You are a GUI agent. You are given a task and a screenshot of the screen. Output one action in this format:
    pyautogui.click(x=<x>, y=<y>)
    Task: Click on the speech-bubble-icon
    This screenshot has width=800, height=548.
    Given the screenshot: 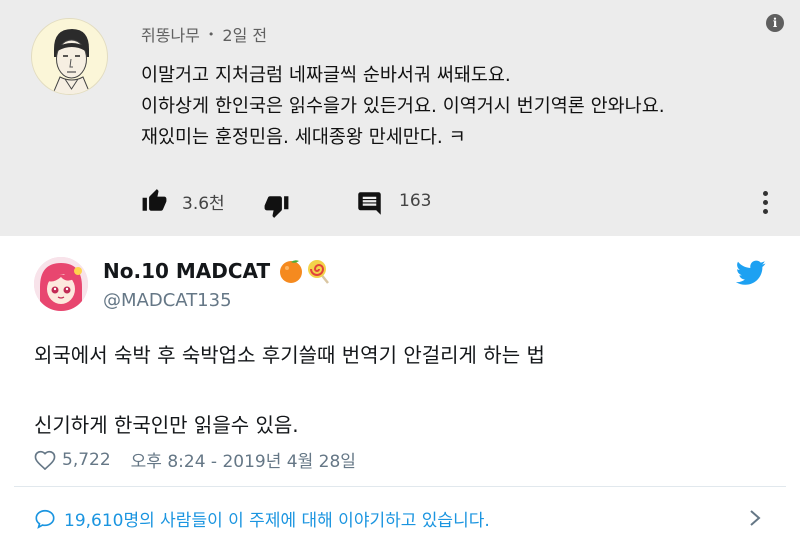 What is the action you would take?
    pyautogui.click(x=45, y=519)
    